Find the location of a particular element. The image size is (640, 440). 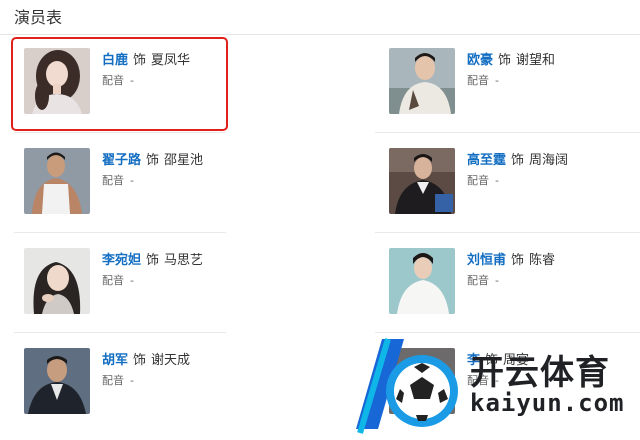

role-name: 陈睿 is located at coordinates (542, 260).